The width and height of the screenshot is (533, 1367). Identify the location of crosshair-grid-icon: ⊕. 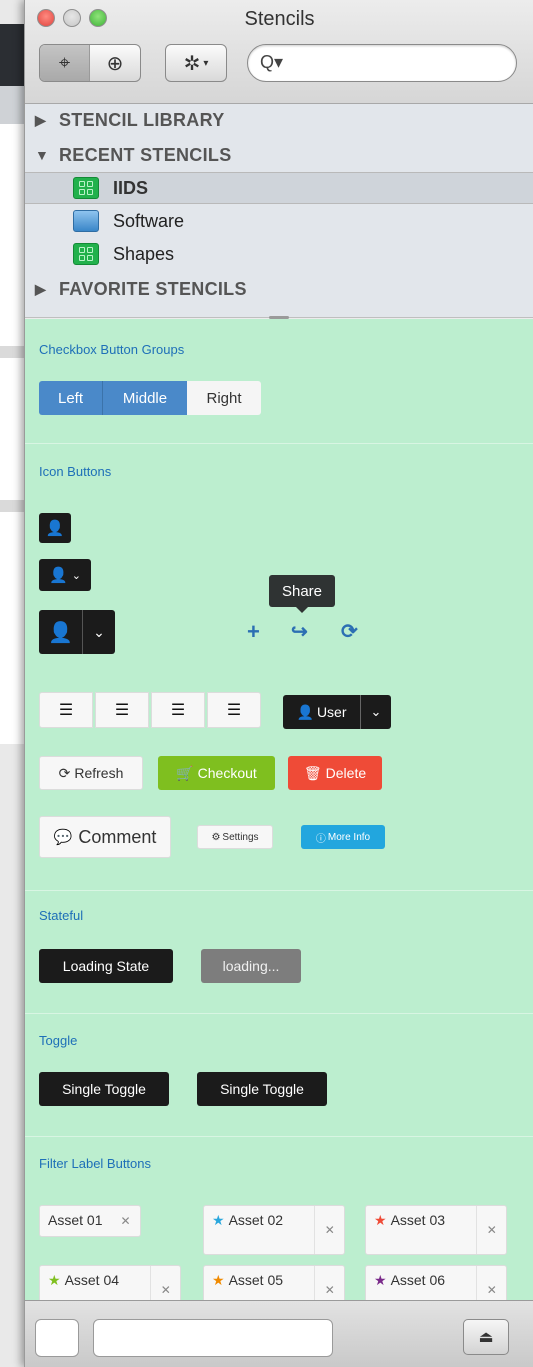
(115, 63).